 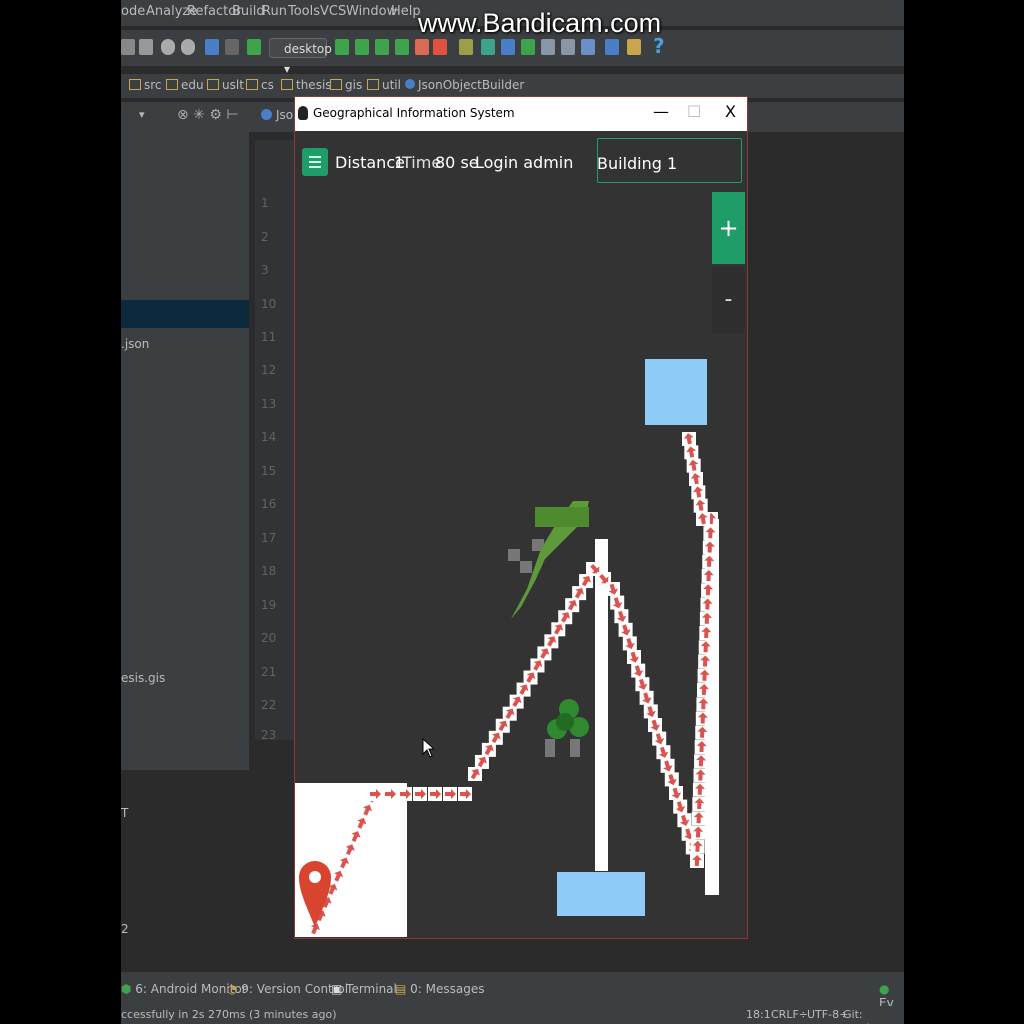 What do you see at coordinates (232, 47) in the screenshot?
I see `forward-icon` at bounding box center [232, 47].